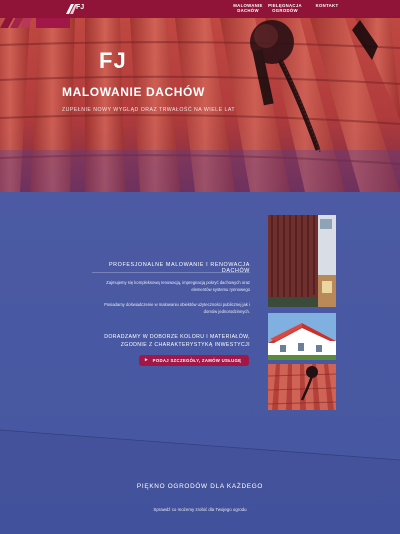  I want to click on metal-roof-photo, so click(302, 261).